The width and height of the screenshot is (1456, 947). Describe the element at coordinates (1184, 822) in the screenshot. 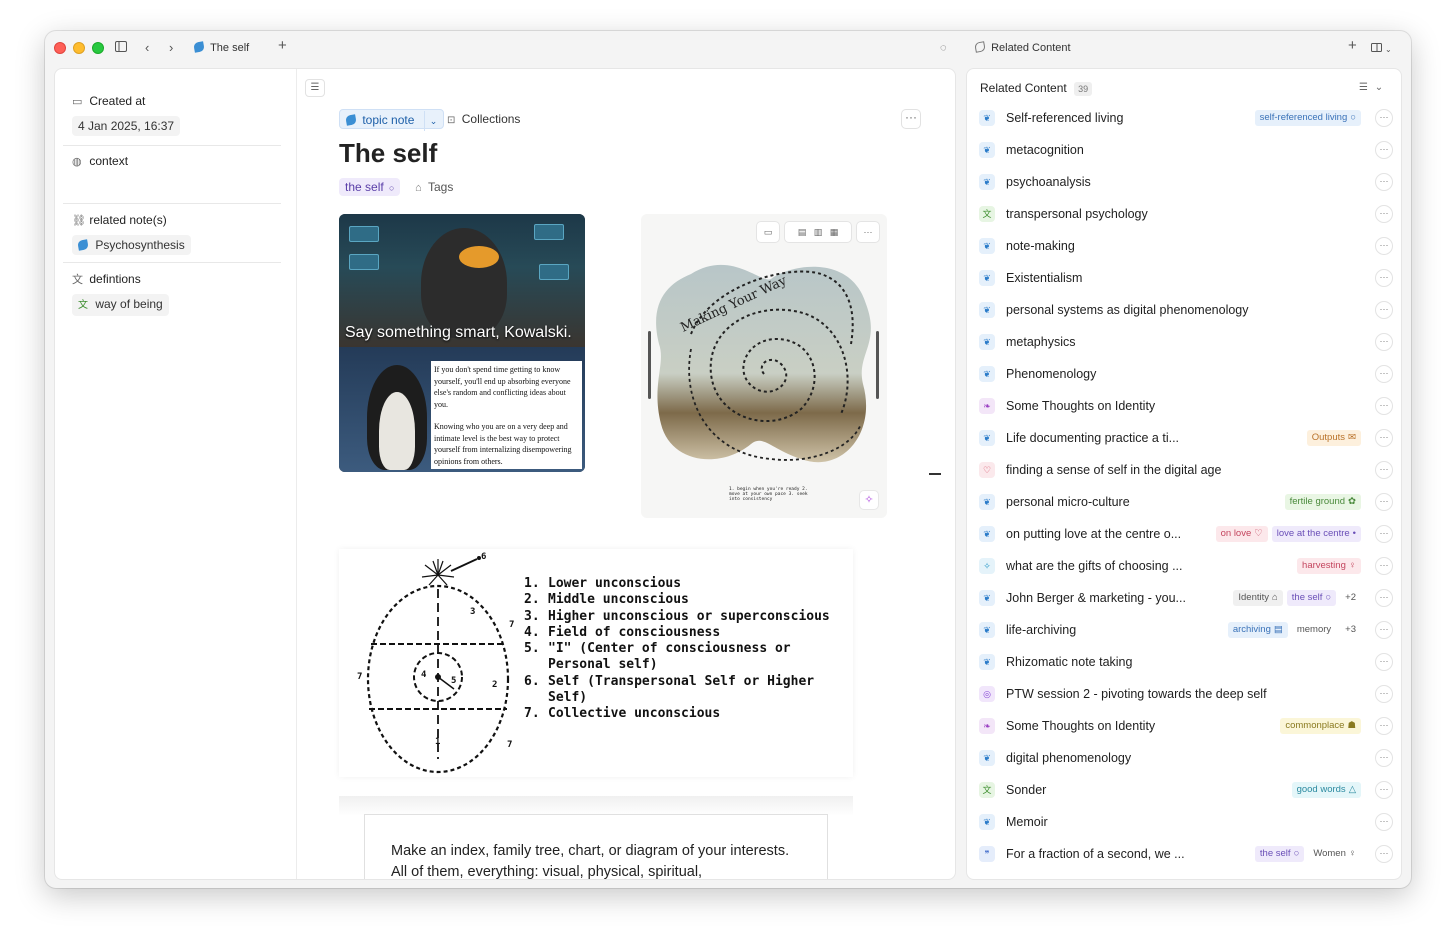

I see `related-item: ❦ Memoir ···` at that location.